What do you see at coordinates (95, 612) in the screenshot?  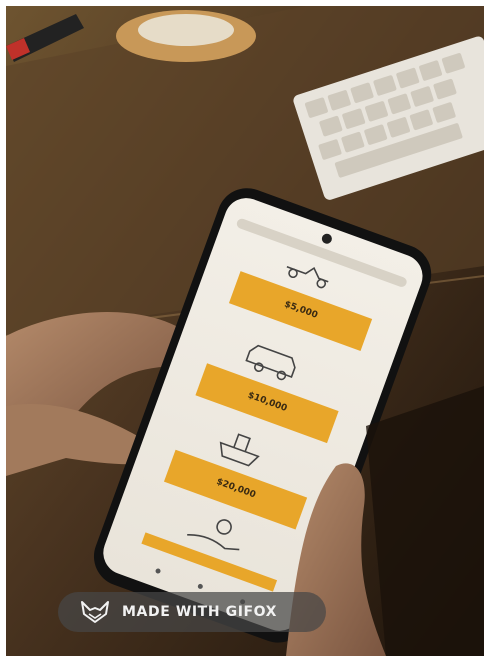 I see `fox-icon` at bounding box center [95, 612].